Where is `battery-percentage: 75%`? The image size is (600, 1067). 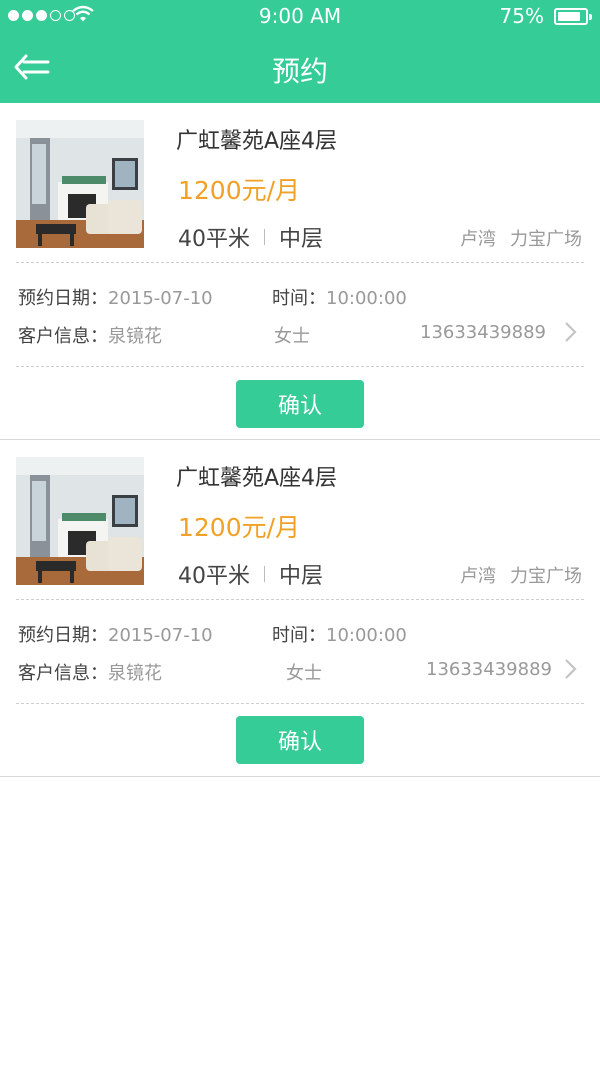 battery-percentage: 75% is located at coordinates (521, 16).